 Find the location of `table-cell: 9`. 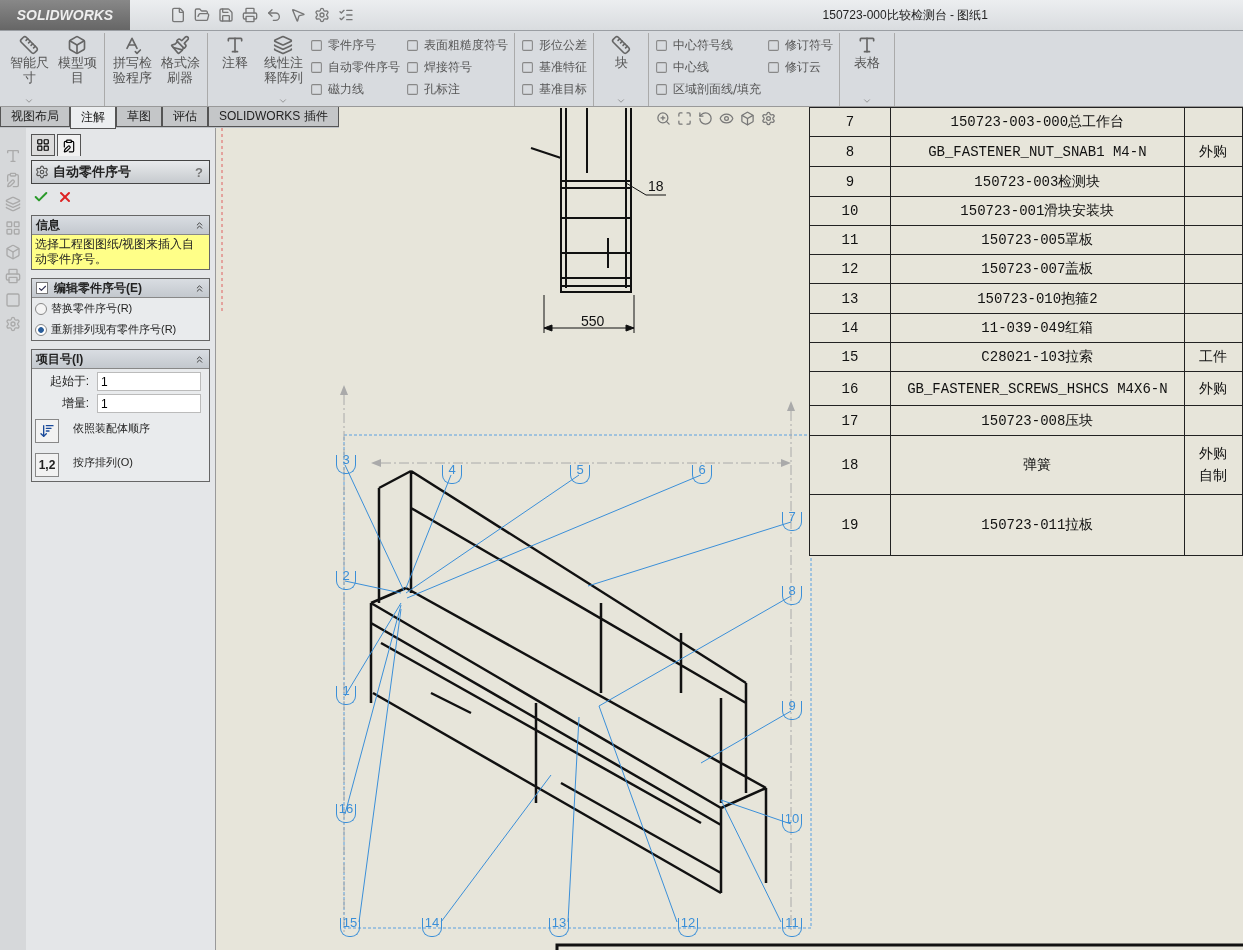

table-cell: 9 is located at coordinates (850, 181).